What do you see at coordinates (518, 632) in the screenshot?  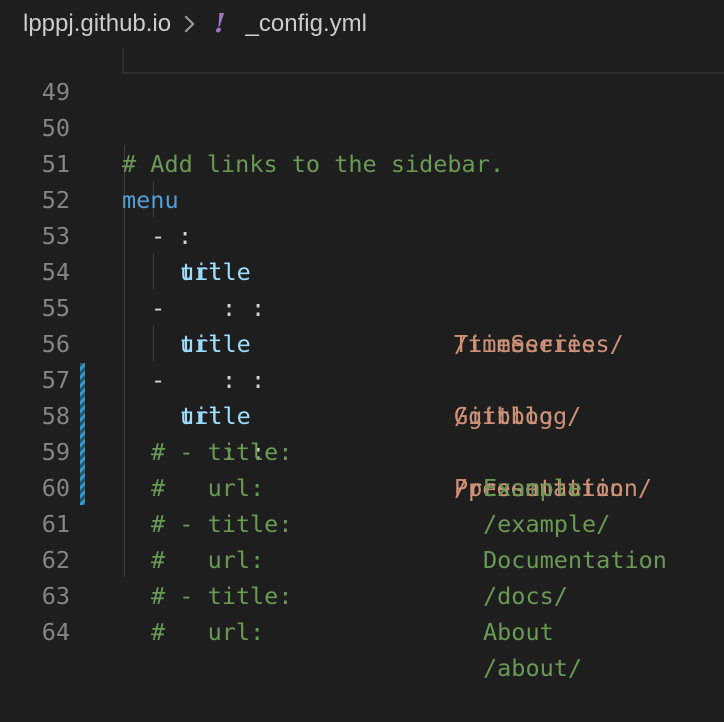 I see `commented-value: About` at bounding box center [518, 632].